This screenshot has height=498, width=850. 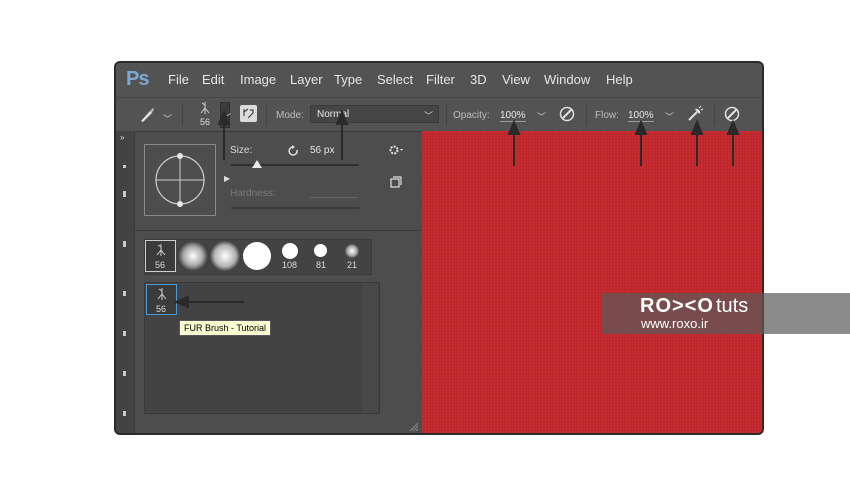 What do you see at coordinates (675, 323) in the screenshot?
I see `watermark-url: www.roxo.ir` at bounding box center [675, 323].